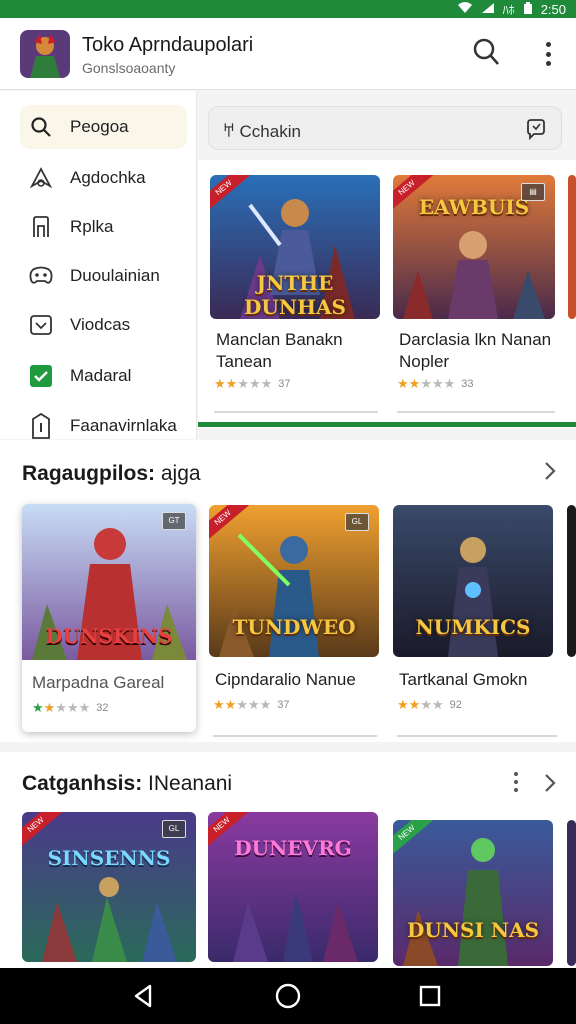  Describe the element at coordinates (92, 226) in the screenshot. I see `drawer-label: Rplka` at that location.